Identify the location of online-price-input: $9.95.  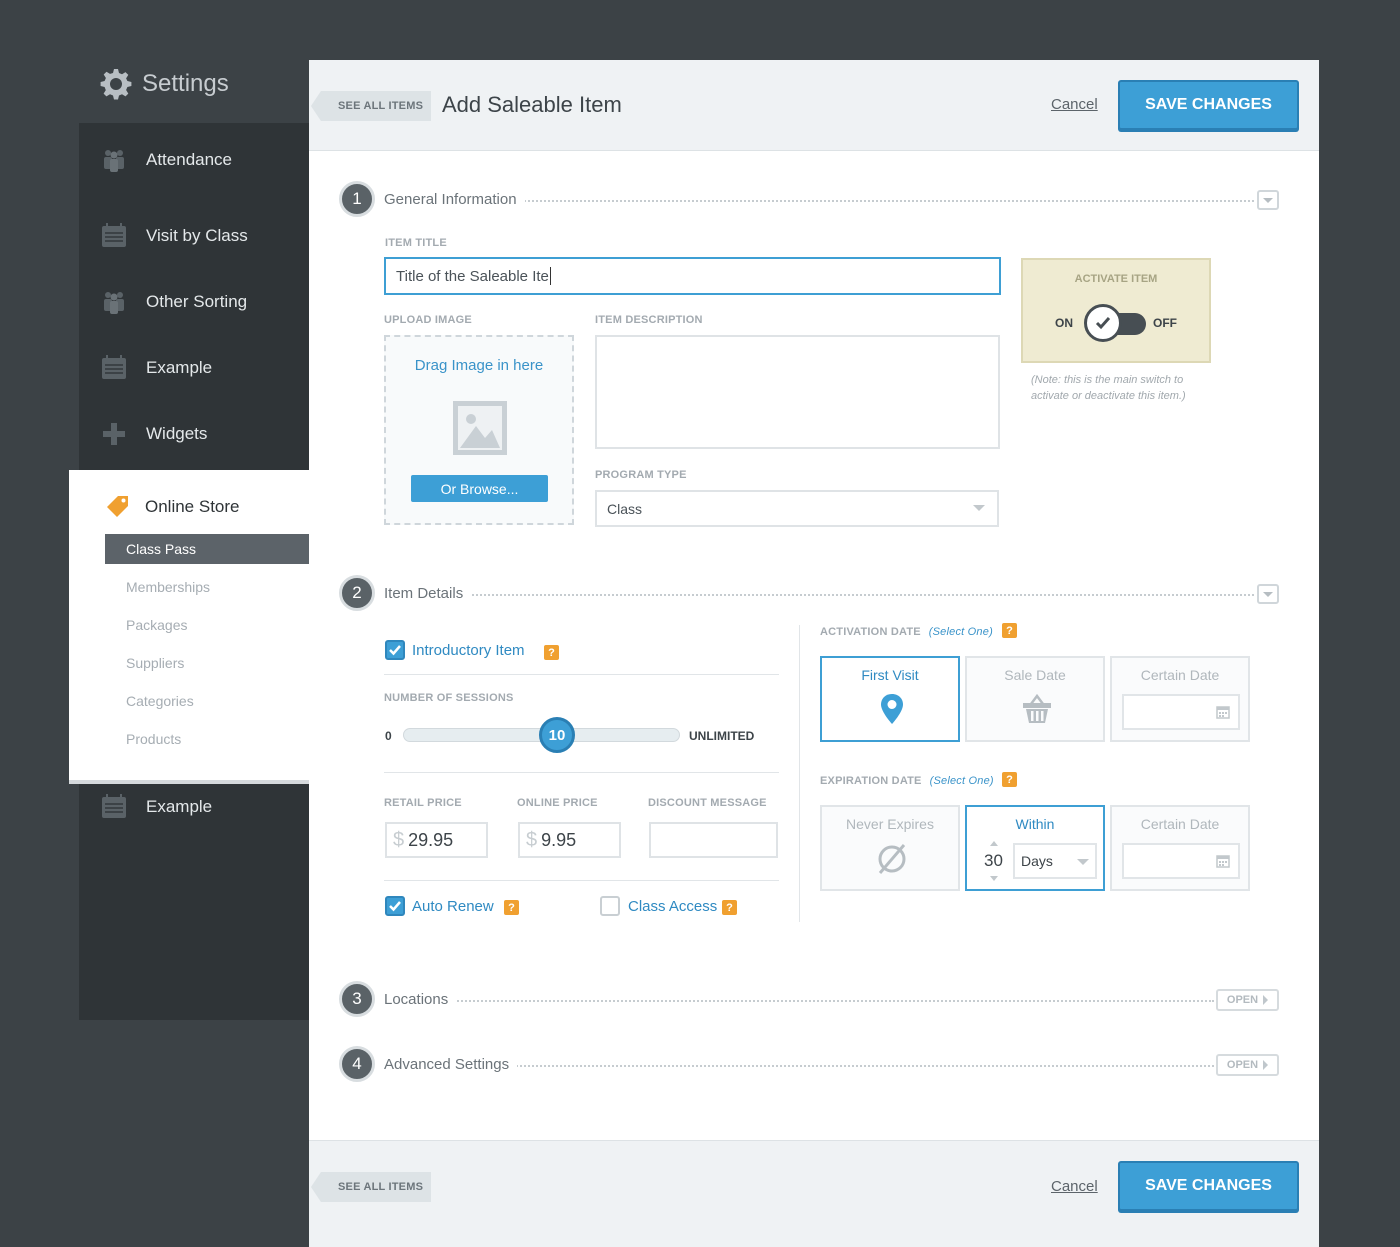
(569, 840).